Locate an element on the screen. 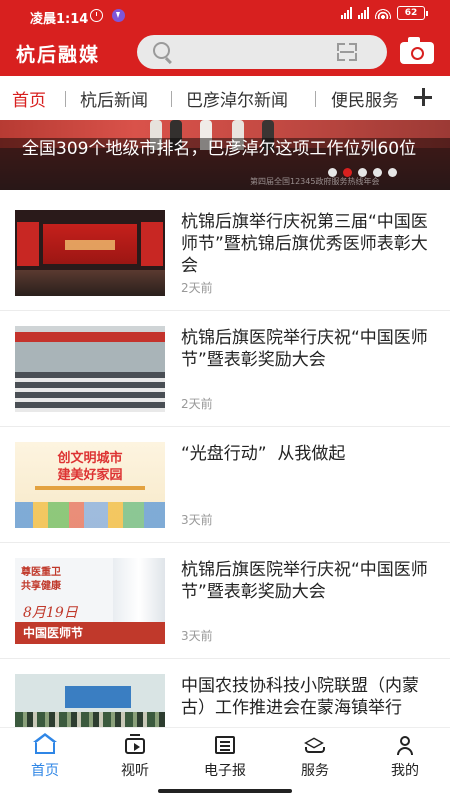 Image resolution: width=450 pixels, height=801 pixels. layers-icon is located at coordinates (315, 745).